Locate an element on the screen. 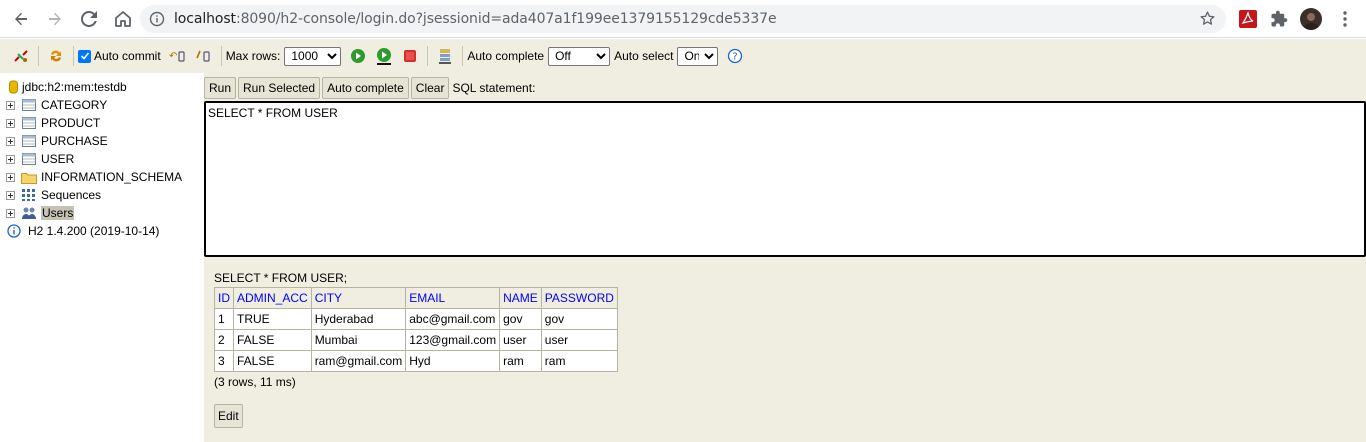  extensions-puzzle-icon is located at coordinates (1279, 19).